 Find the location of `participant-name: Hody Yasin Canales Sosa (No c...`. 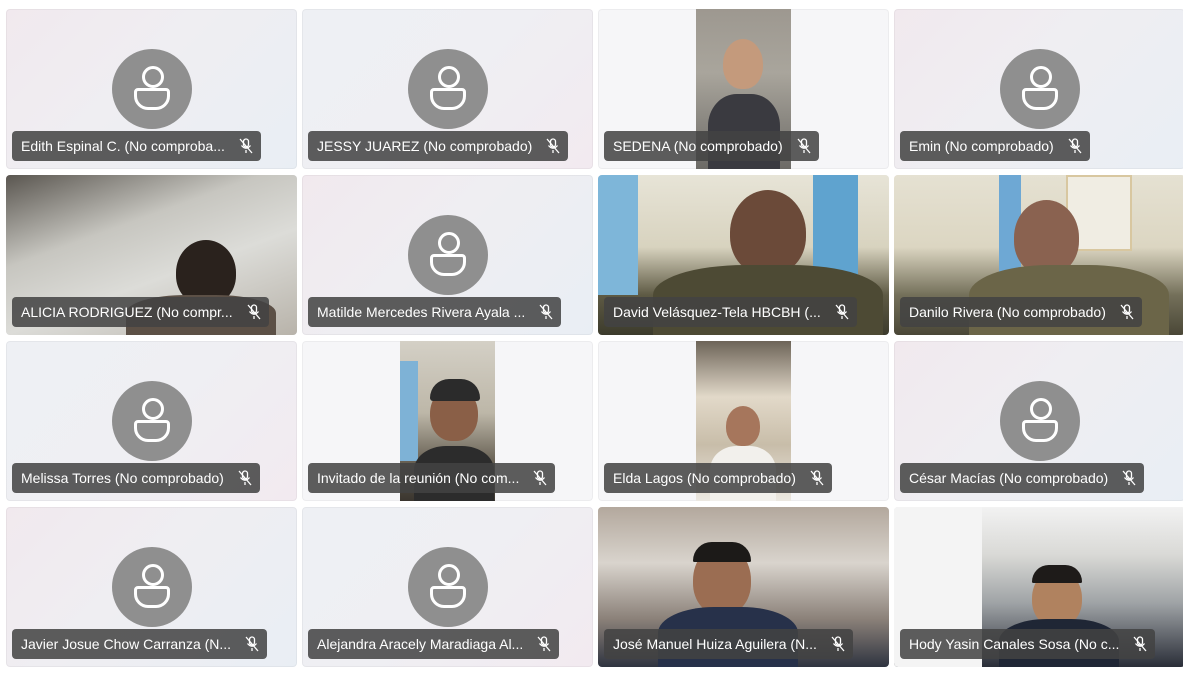

participant-name: Hody Yasin Canales Sosa (No c... is located at coordinates (1014, 644).